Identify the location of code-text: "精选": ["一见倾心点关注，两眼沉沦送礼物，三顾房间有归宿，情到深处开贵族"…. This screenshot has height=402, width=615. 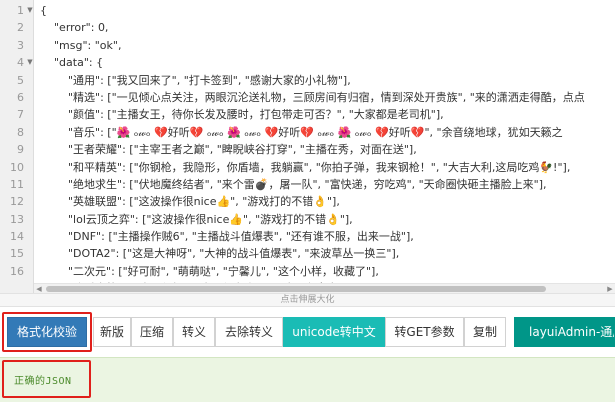
(312, 97).